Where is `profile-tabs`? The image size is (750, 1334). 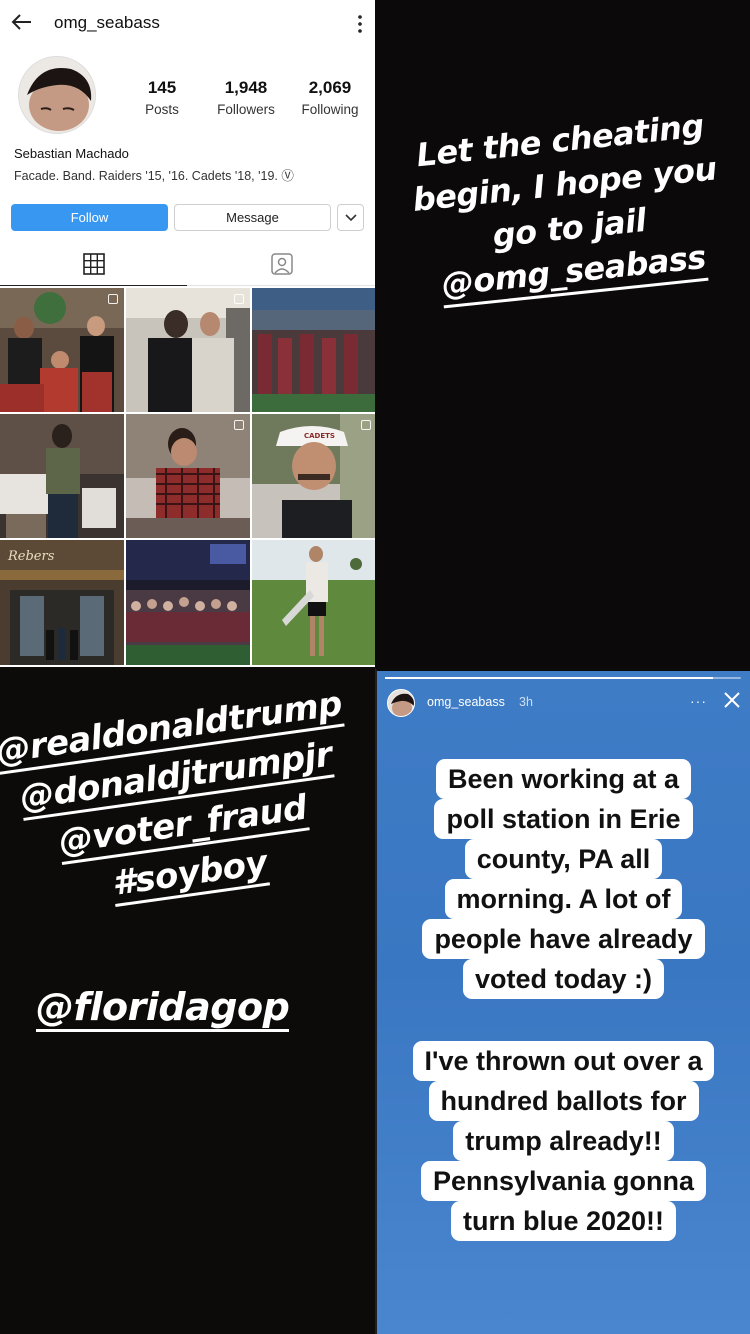
profile-tabs is located at coordinates (187, 264).